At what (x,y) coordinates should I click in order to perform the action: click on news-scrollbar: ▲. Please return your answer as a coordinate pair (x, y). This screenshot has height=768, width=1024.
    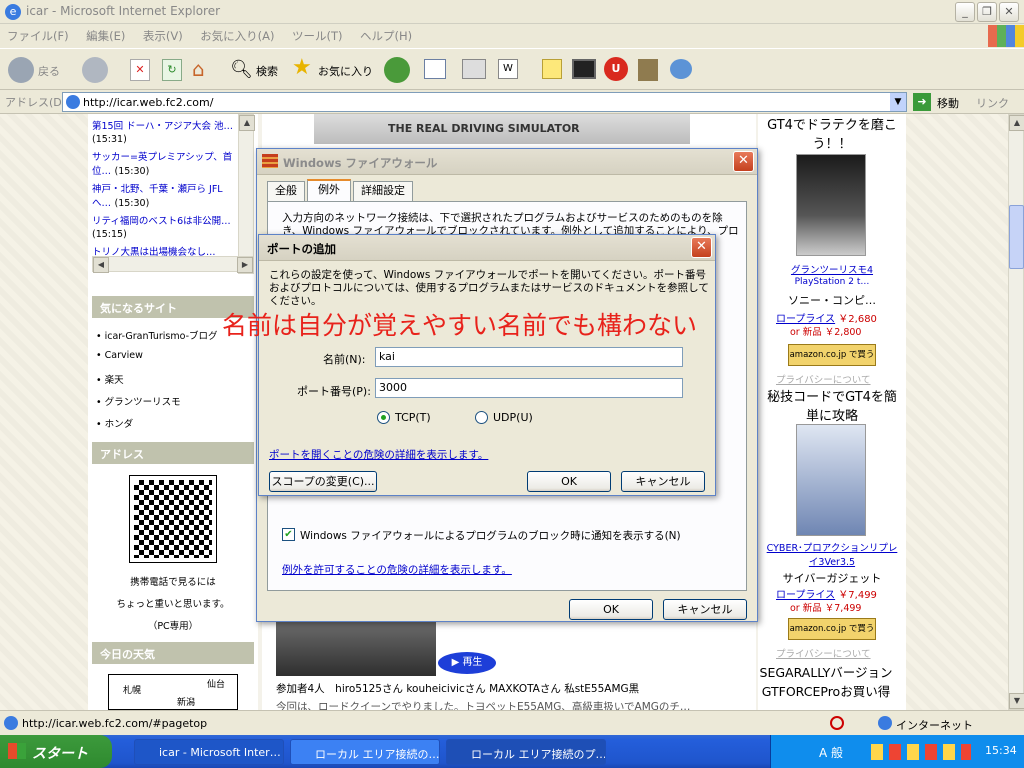
    Looking at the image, I should click on (246, 194).